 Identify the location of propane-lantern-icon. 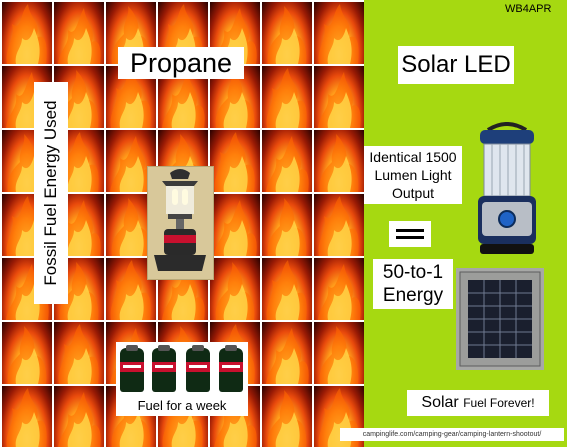
(180, 223).